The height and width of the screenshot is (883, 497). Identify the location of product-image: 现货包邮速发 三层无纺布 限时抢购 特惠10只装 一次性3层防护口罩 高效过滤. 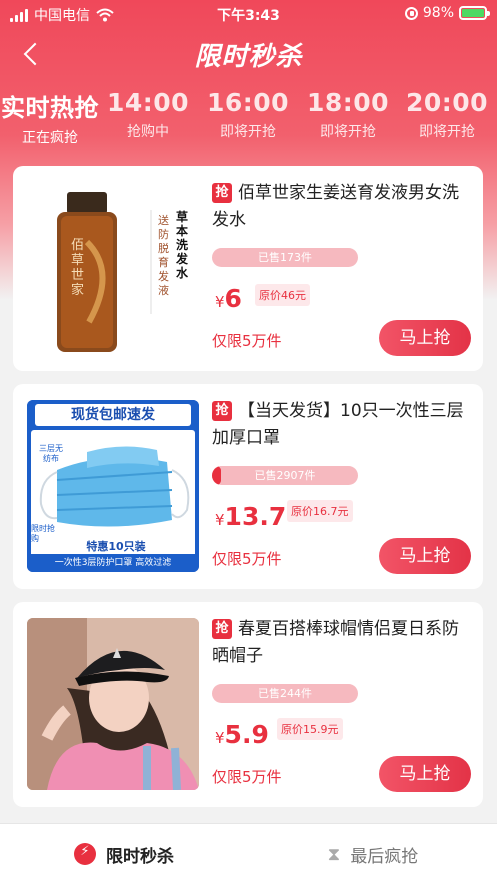
(113, 486).